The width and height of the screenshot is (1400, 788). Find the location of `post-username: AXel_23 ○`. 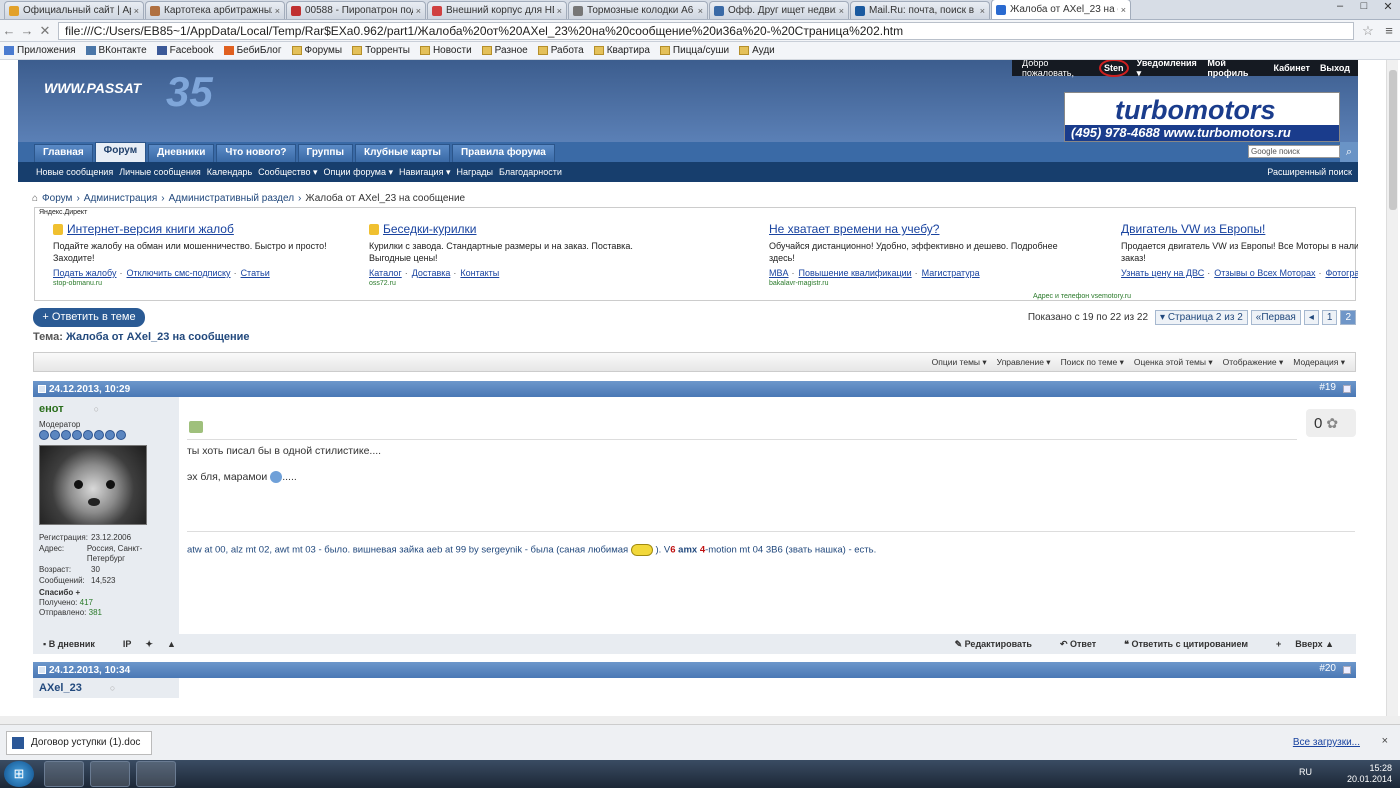

post-username: AXel_23 ○ is located at coordinates (106, 688).